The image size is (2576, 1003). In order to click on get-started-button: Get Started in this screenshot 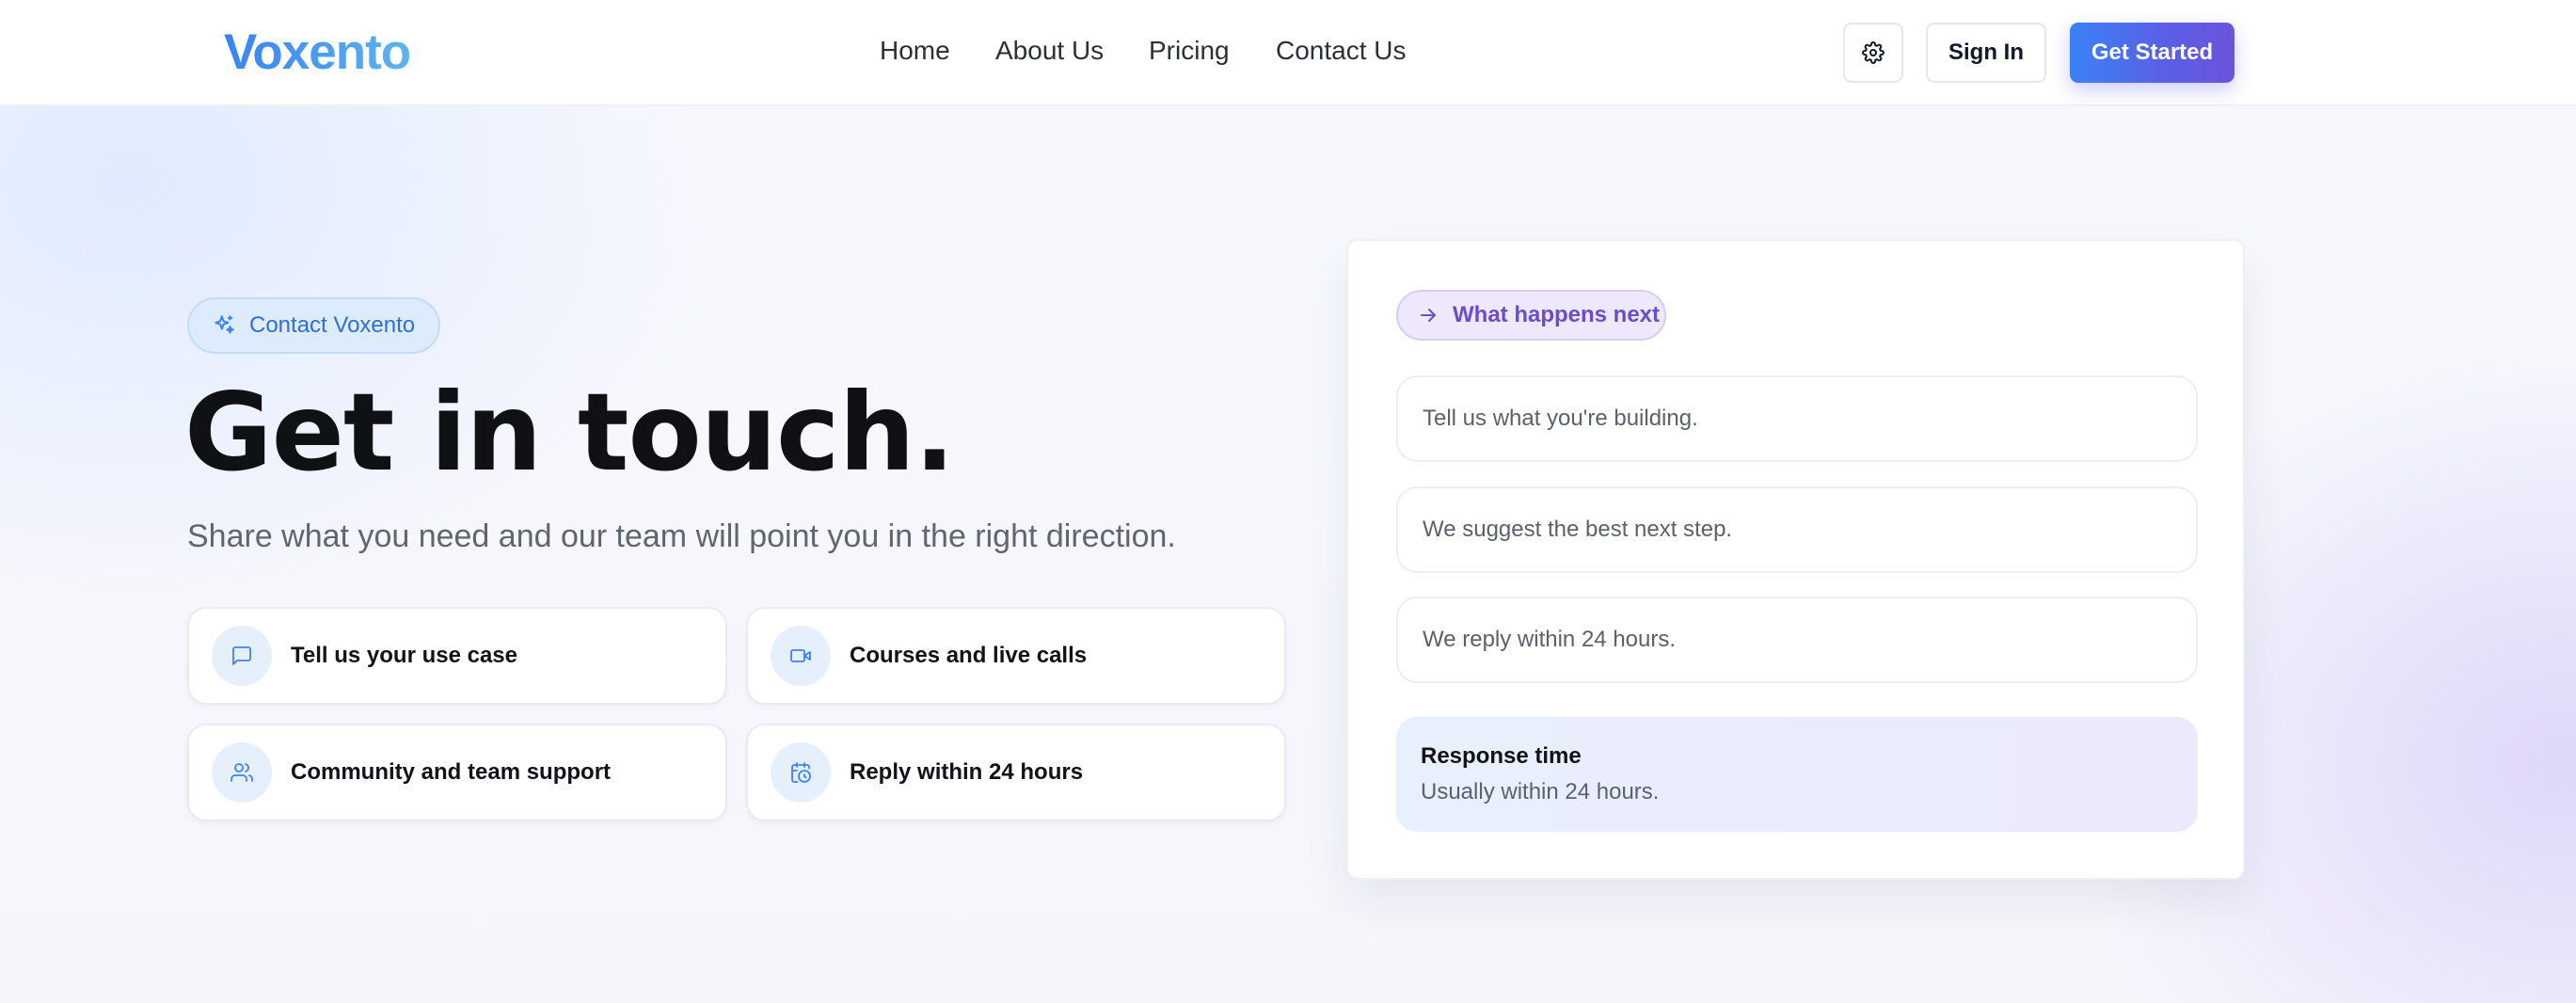, I will do `click(2152, 53)`.